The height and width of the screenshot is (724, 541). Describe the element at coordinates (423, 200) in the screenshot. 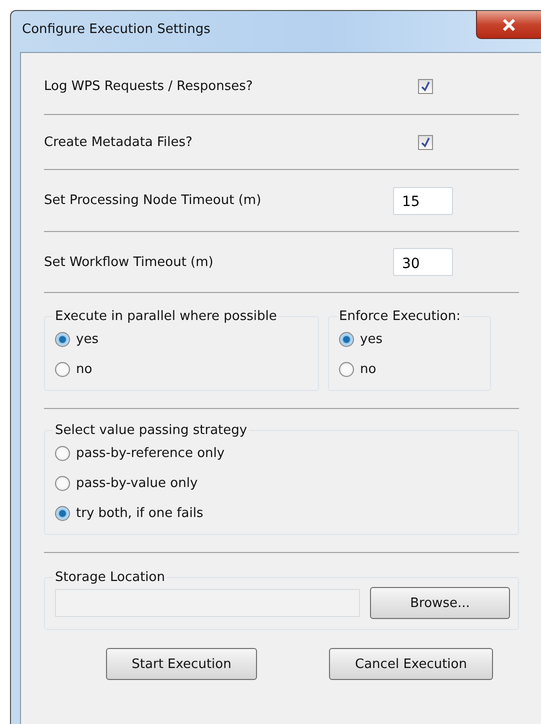

I see `timeout-field: 15` at that location.